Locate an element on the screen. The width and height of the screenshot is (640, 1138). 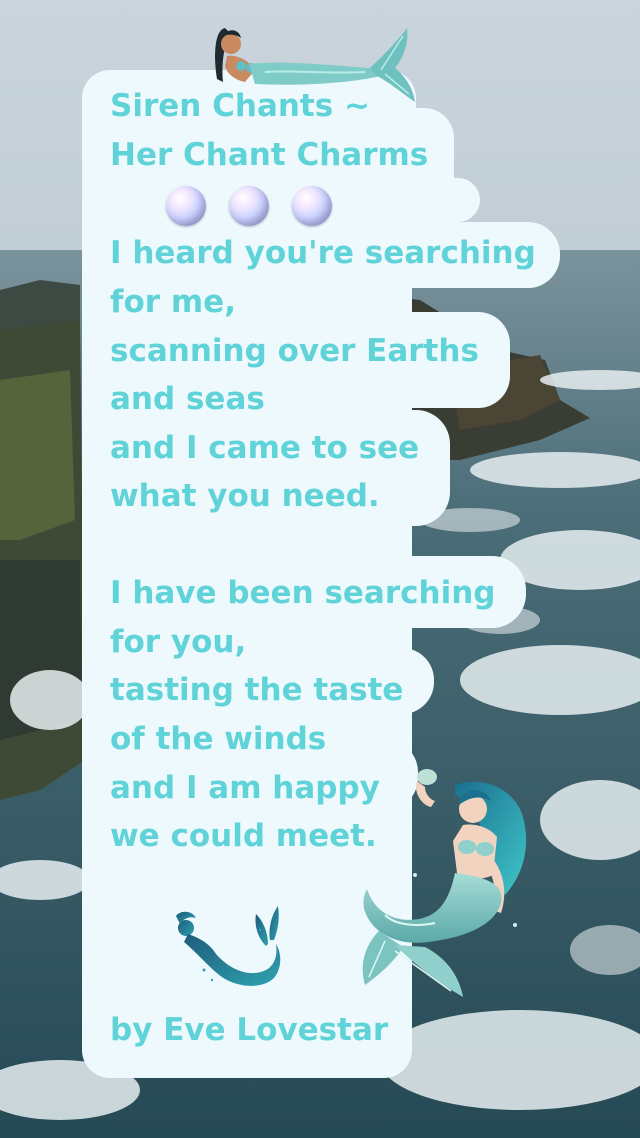
poem-line: tasting the taste is located at coordinates (257, 690).